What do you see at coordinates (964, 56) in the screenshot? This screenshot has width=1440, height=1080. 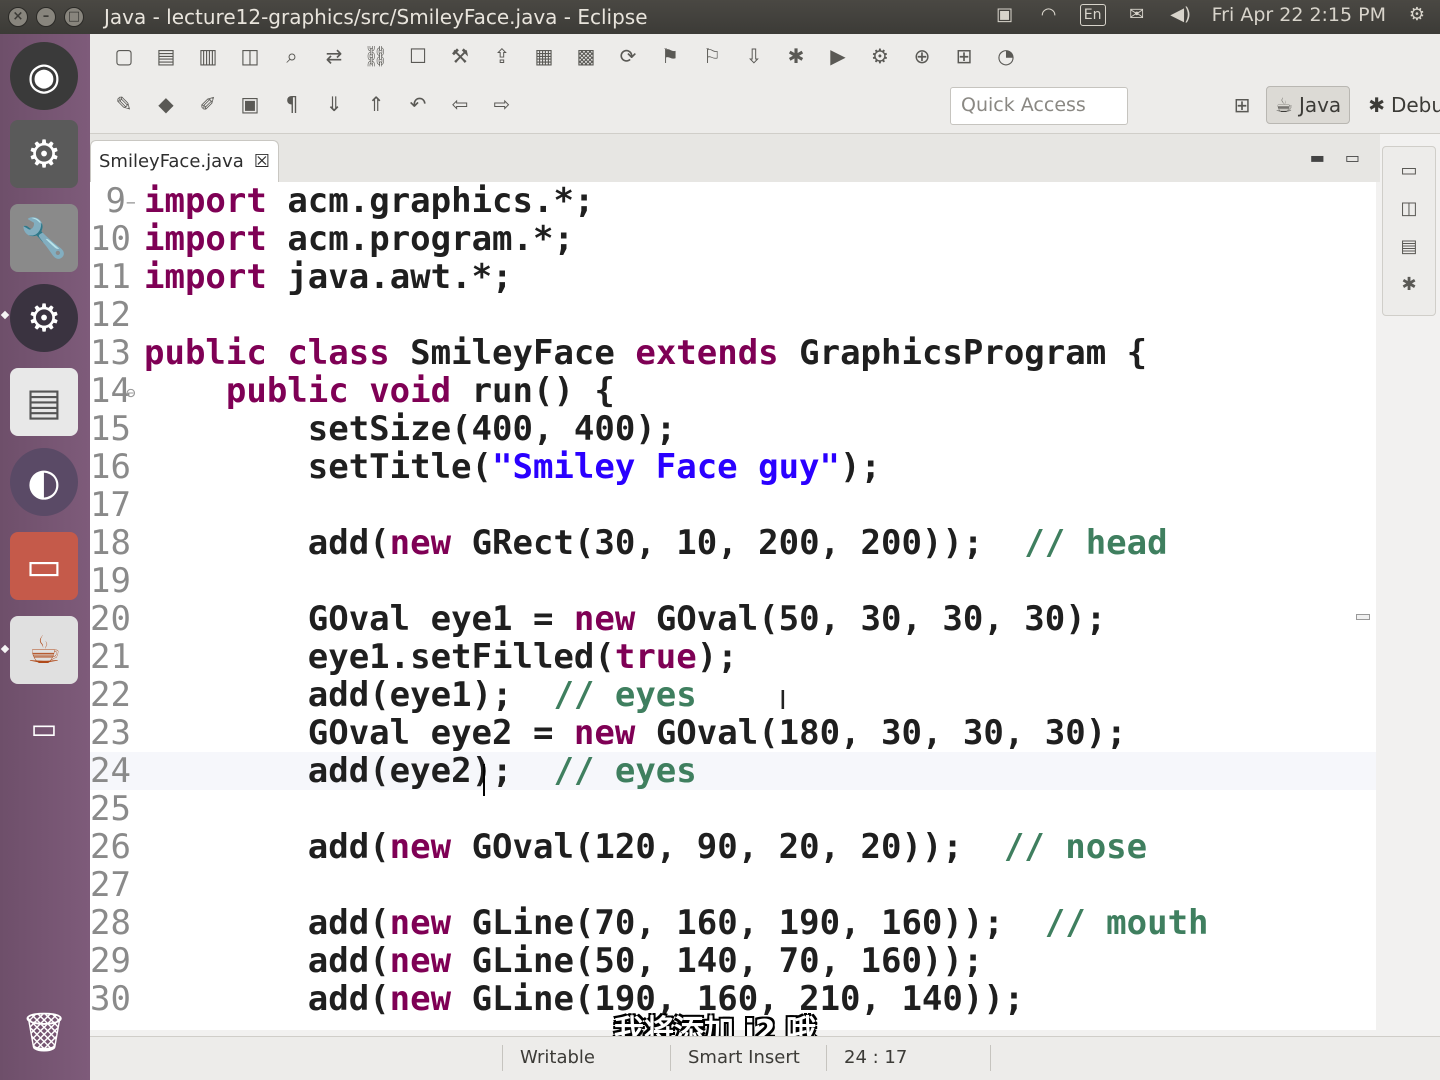 I see `new-package-icon: ⊞` at bounding box center [964, 56].